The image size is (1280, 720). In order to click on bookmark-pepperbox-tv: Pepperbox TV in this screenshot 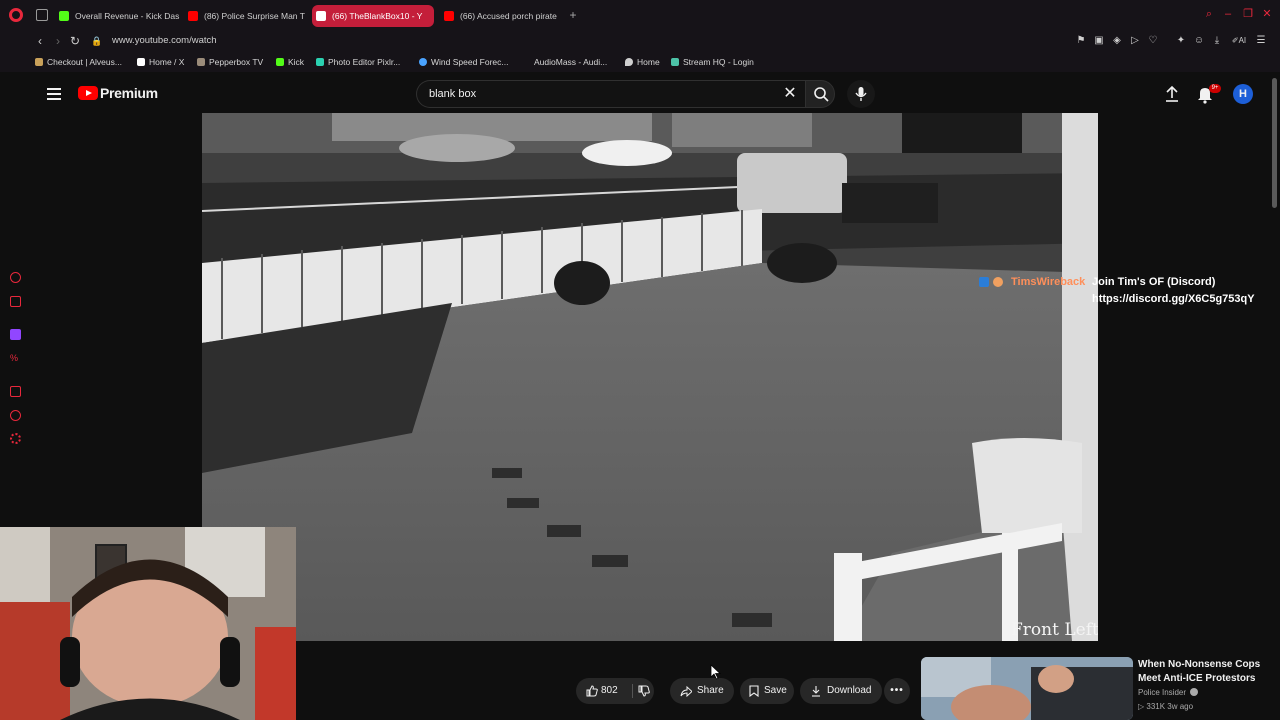, I will do `click(230, 62)`.